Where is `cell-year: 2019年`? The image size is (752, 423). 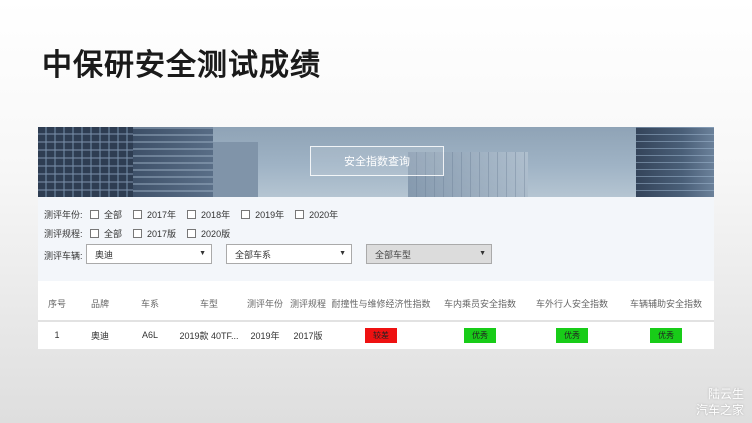 cell-year: 2019年 is located at coordinates (265, 335).